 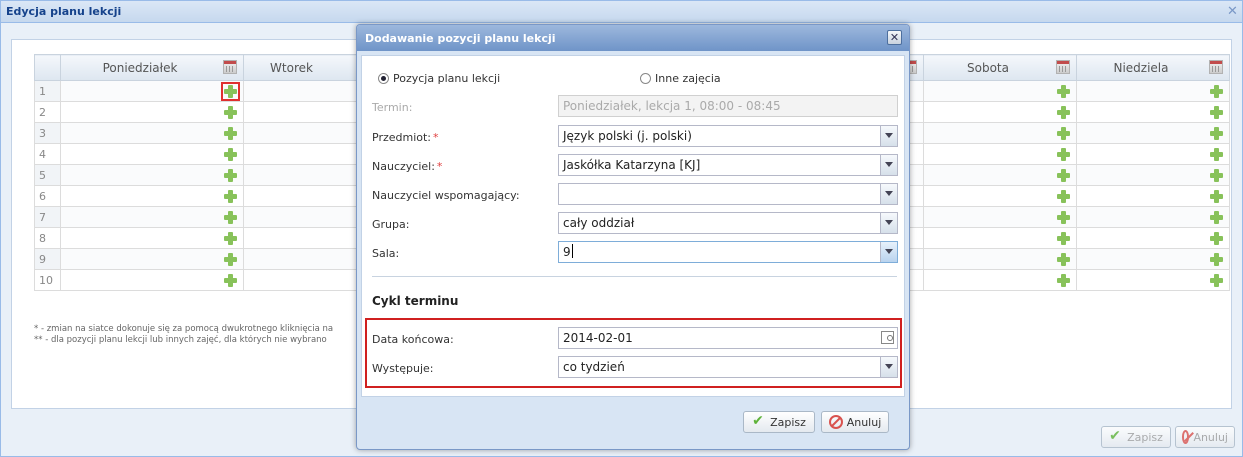 I want to click on dialog-cancel-button: Anuluj, so click(x=855, y=422).